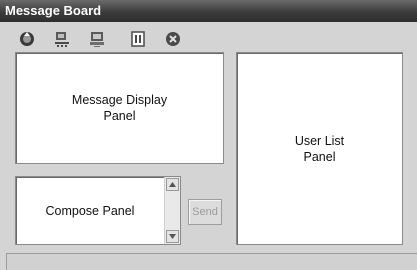  I want to click on network-icon, so click(62, 39).